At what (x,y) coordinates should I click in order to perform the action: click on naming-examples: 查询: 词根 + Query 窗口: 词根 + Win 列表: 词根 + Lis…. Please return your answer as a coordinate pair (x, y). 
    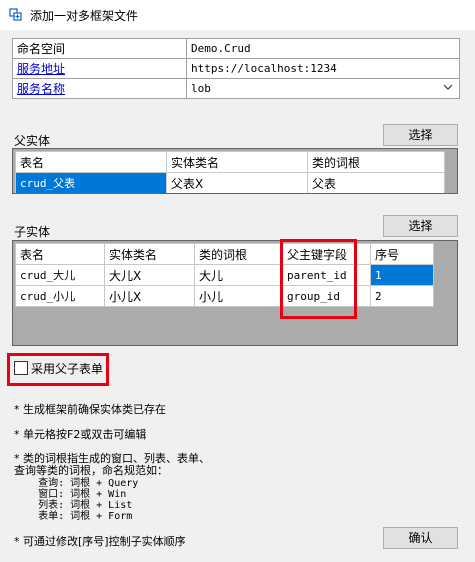
    Looking at the image, I should click on (76, 500).